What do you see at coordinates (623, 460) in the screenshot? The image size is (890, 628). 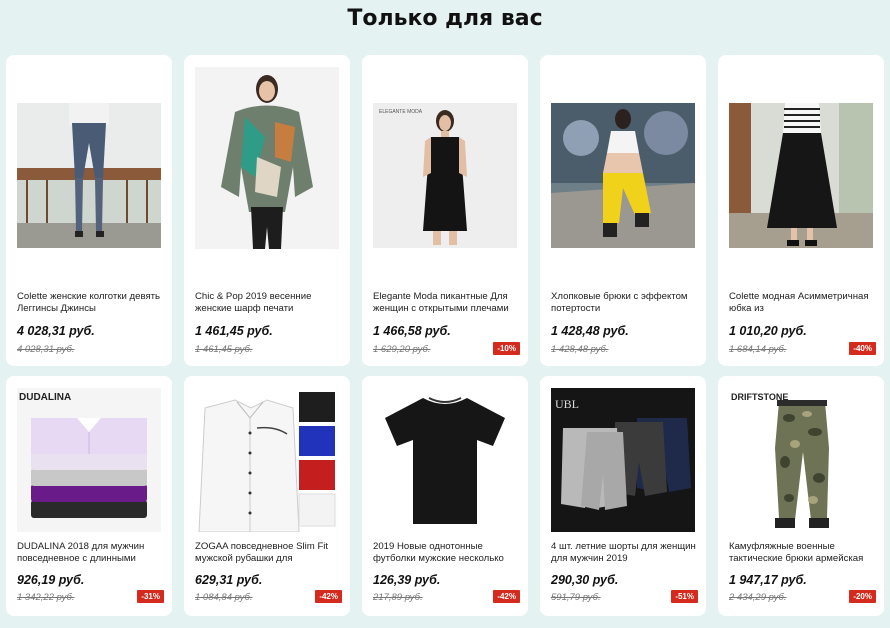 I see `product-image: UBL` at bounding box center [623, 460].